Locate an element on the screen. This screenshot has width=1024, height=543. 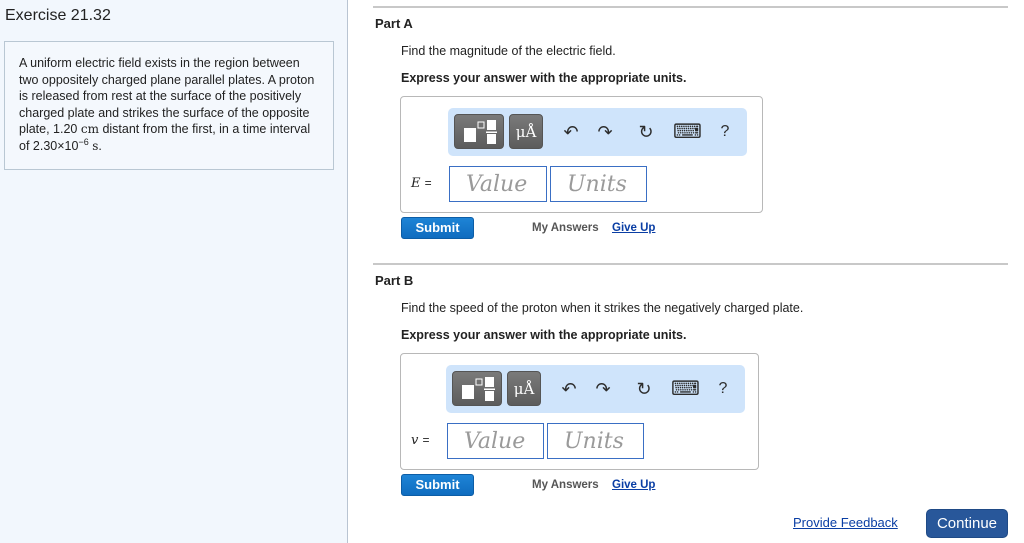
part-b-submit-button: Submit is located at coordinates (437, 485).